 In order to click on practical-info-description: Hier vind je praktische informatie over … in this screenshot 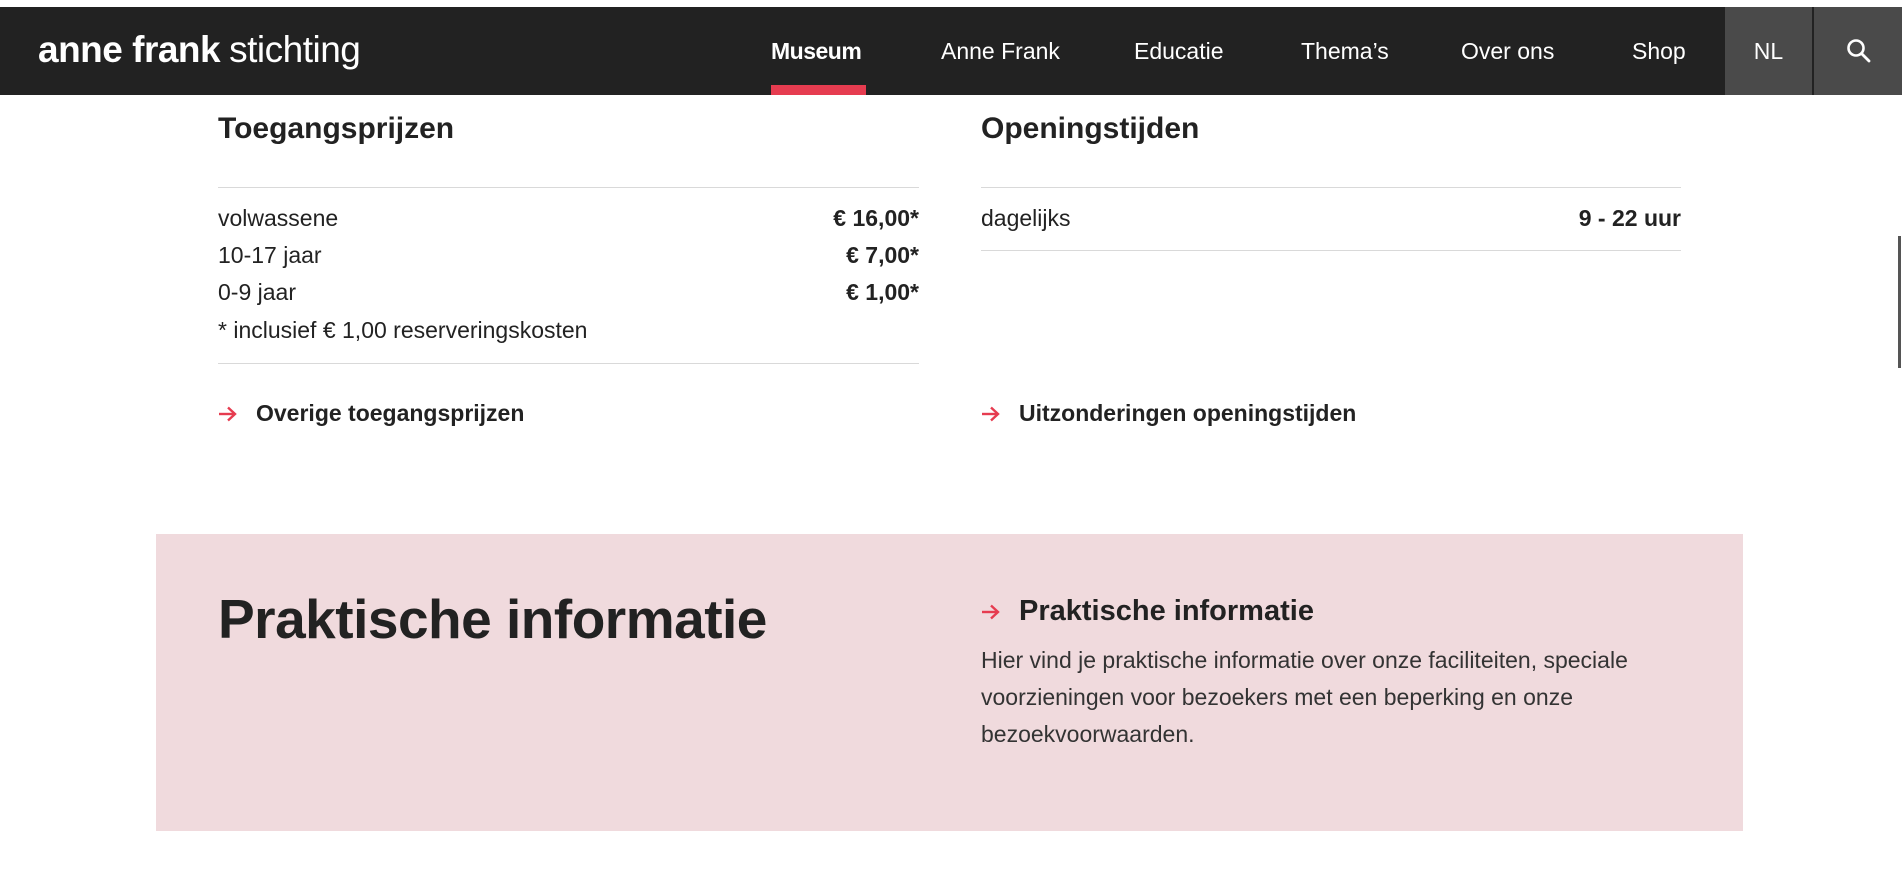, I will do `click(1304, 697)`.